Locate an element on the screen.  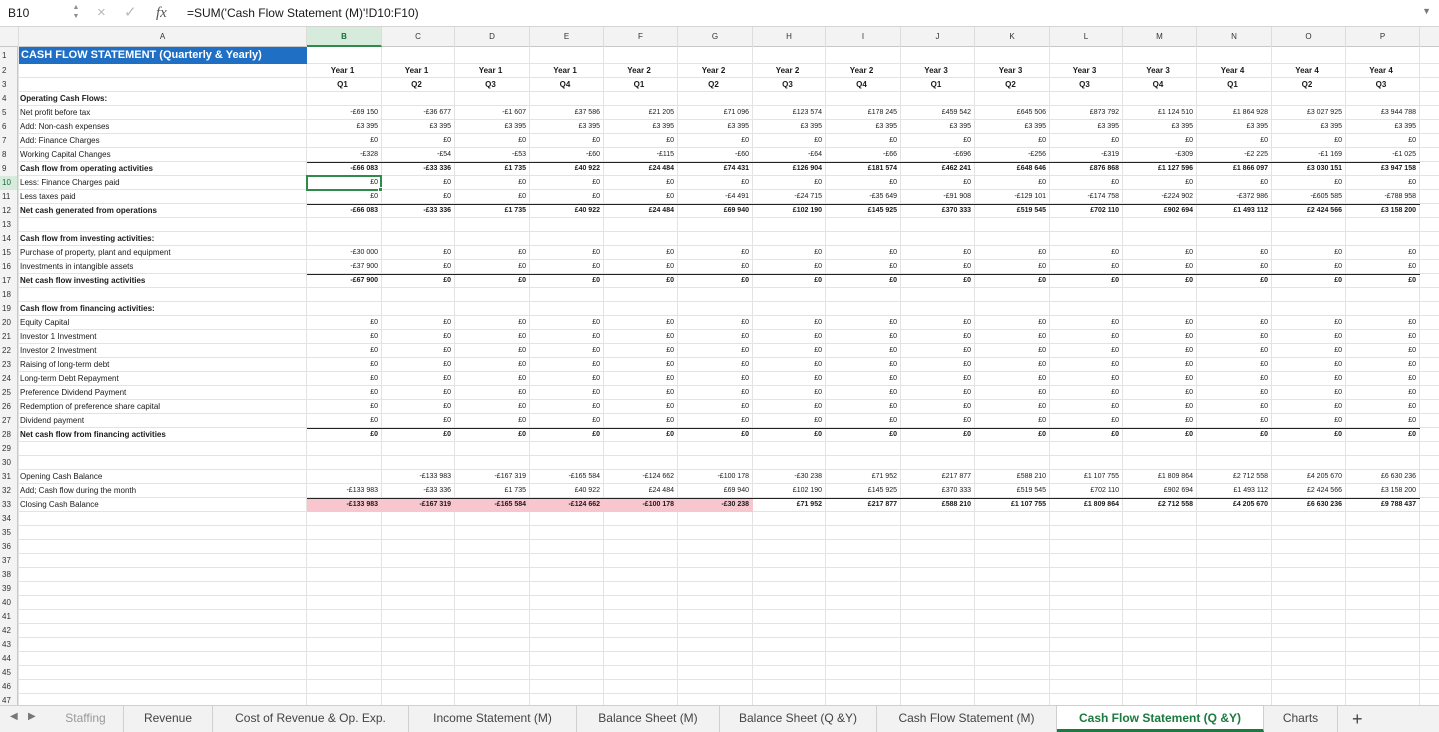
cell-i: Year 2 is located at coordinates (863, 71).